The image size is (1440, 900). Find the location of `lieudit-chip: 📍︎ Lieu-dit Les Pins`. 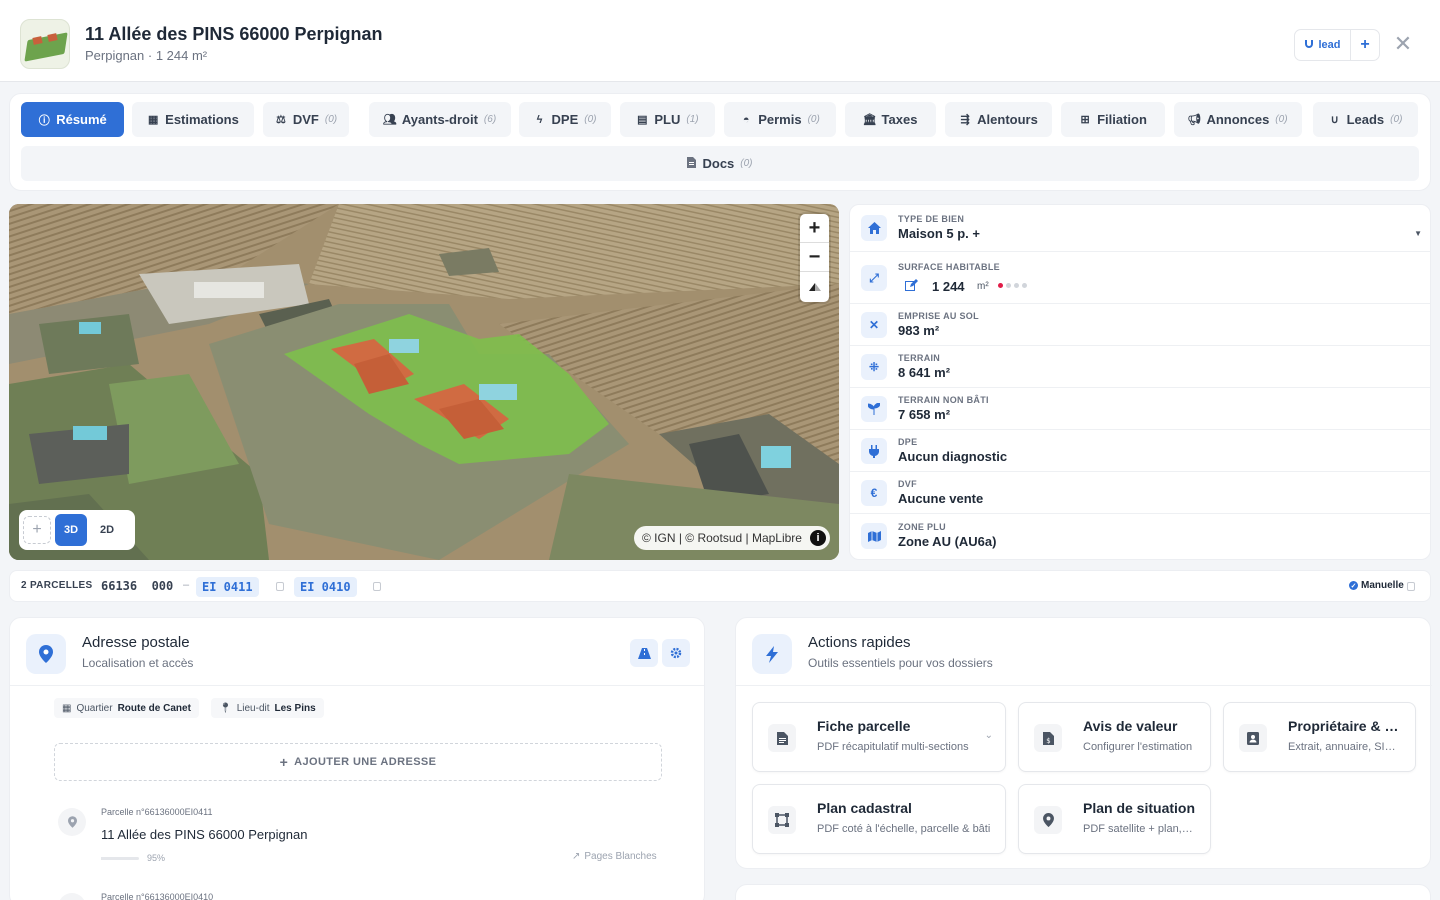

lieudit-chip: 📍︎ Lieu-dit Les Pins is located at coordinates (267, 708).